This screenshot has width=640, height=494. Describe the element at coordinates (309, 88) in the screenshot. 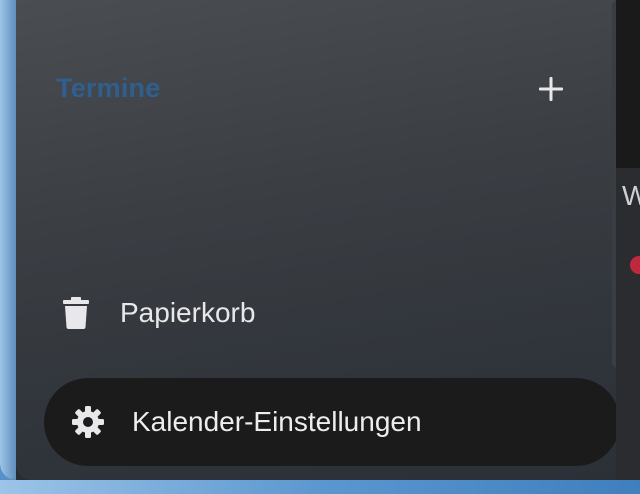

I see `calendars-section-header: Termine` at that location.